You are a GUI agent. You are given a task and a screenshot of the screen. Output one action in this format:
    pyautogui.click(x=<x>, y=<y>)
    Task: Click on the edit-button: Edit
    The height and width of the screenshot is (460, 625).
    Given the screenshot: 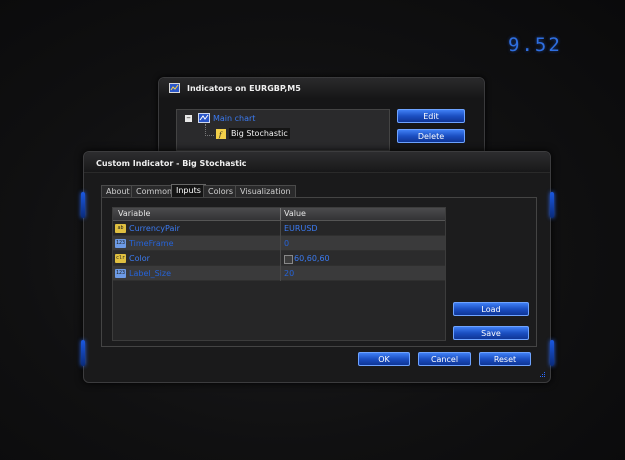 What is the action you would take?
    pyautogui.click(x=431, y=116)
    